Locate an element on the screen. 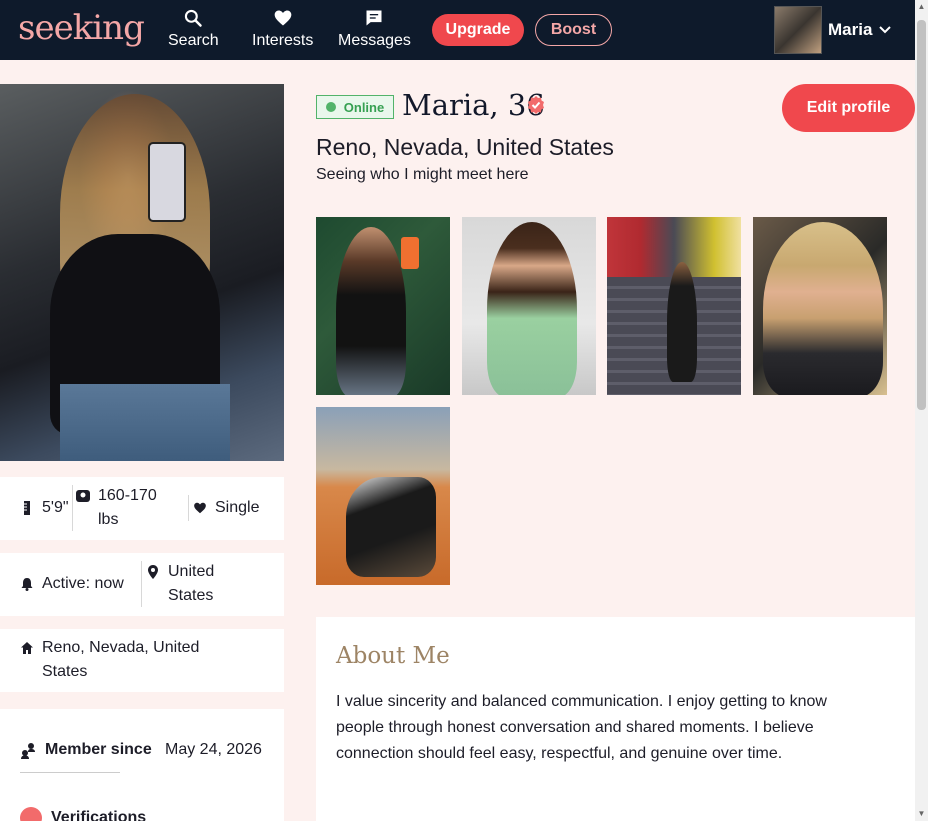  stat-active-value: Active: now is located at coordinates (83, 583).